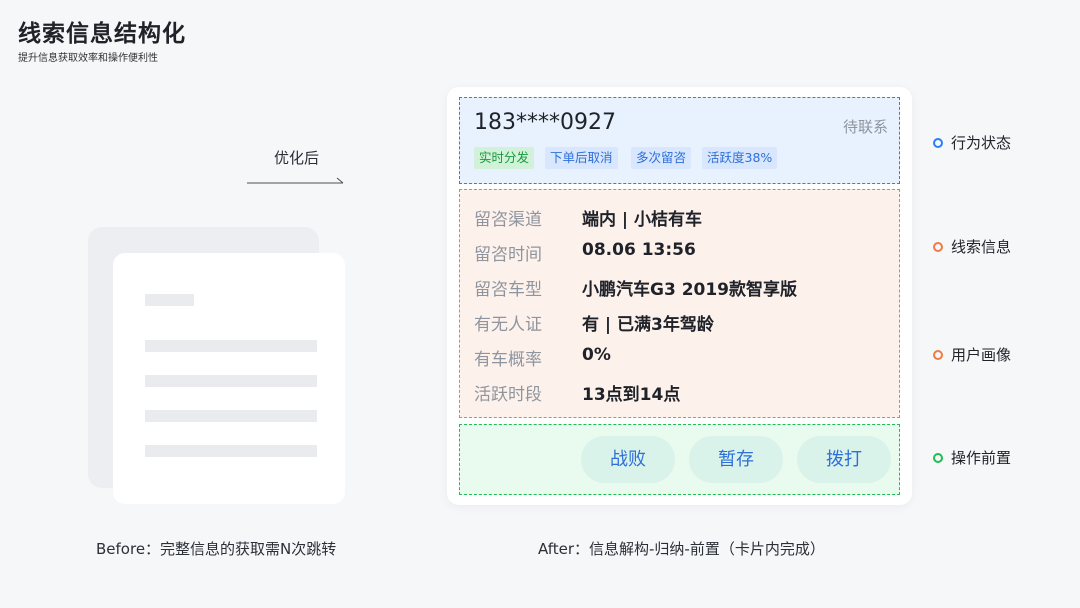 Image resolution: width=1080 pixels, height=608 pixels. What do you see at coordinates (631, 395) in the screenshot?
I see `row-value: 13点到14点` at bounding box center [631, 395].